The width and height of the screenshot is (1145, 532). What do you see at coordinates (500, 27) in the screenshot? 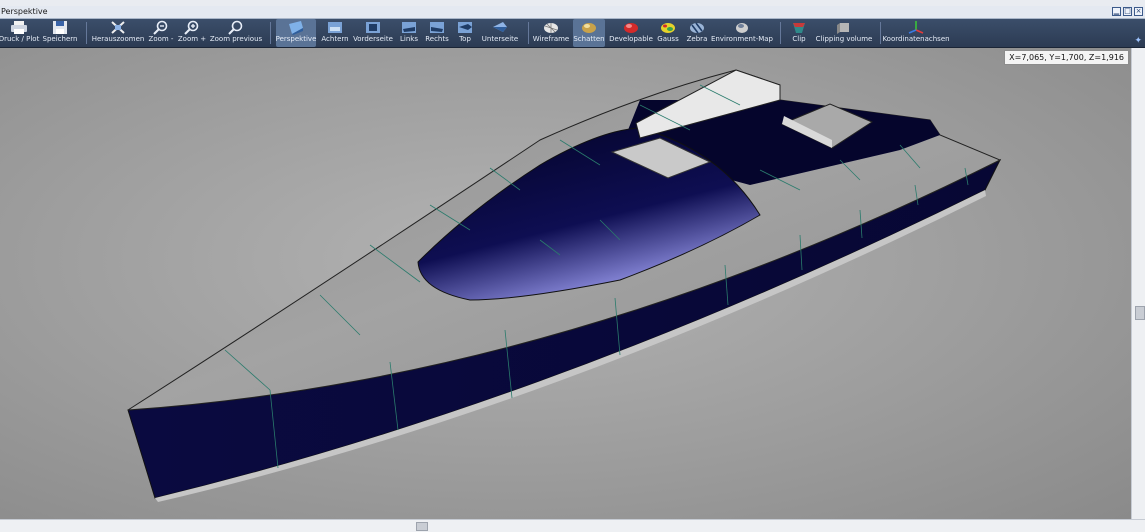
I see `bottom-view-icon` at bounding box center [500, 27].